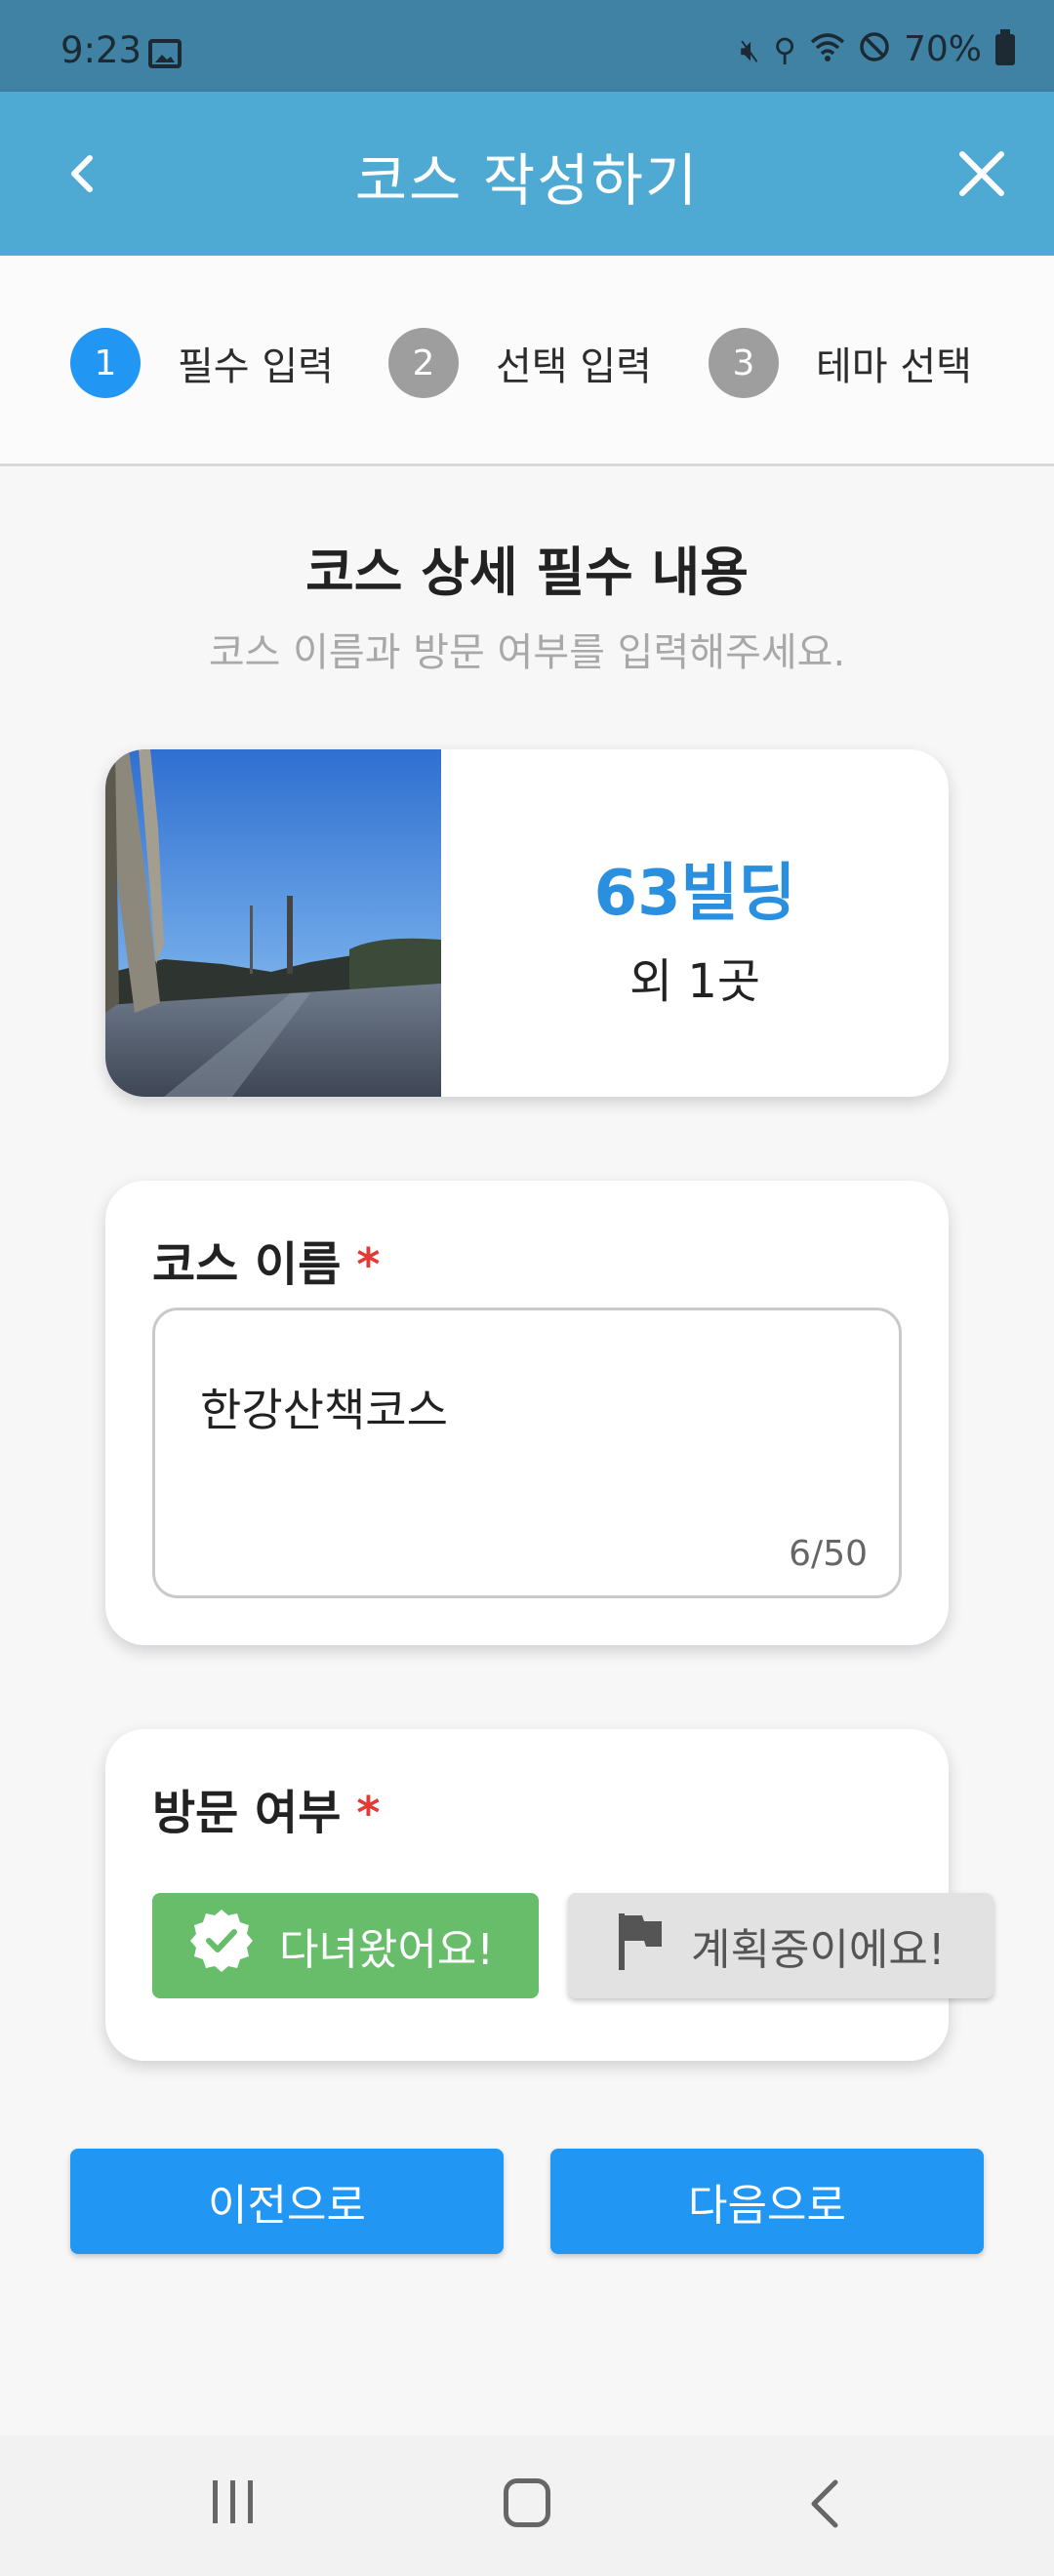  I want to click on status-icons: 🔇︎ ⚲ 70%, so click(877, 48).